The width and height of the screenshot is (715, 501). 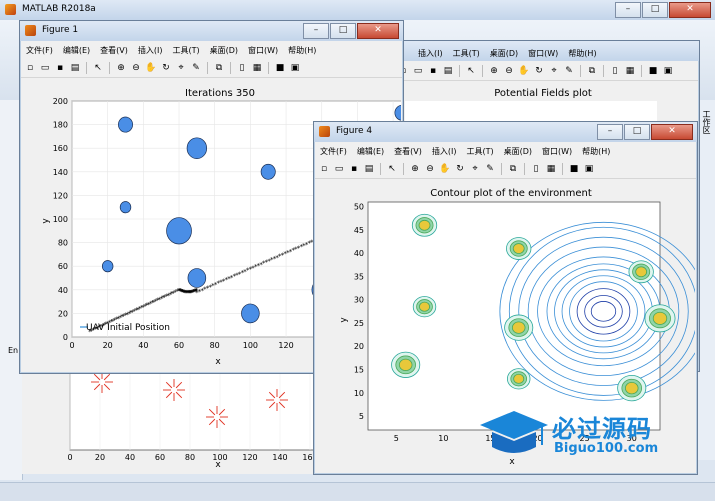 I want to click on workspace-tab-label: 工作区, so click(x=706, y=122).